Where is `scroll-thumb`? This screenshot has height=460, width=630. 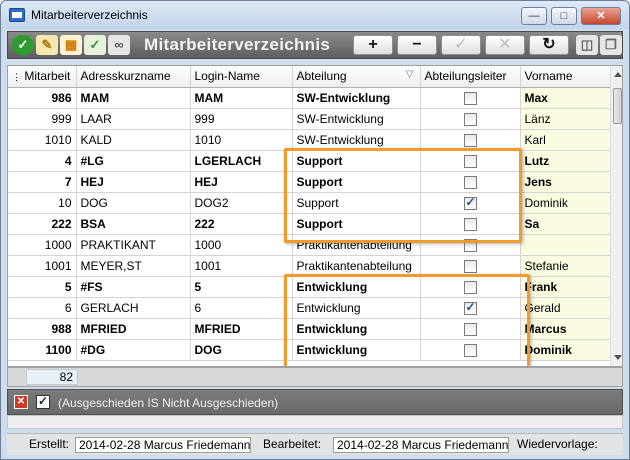 scroll-thumb is located at coordinates (617, 106).